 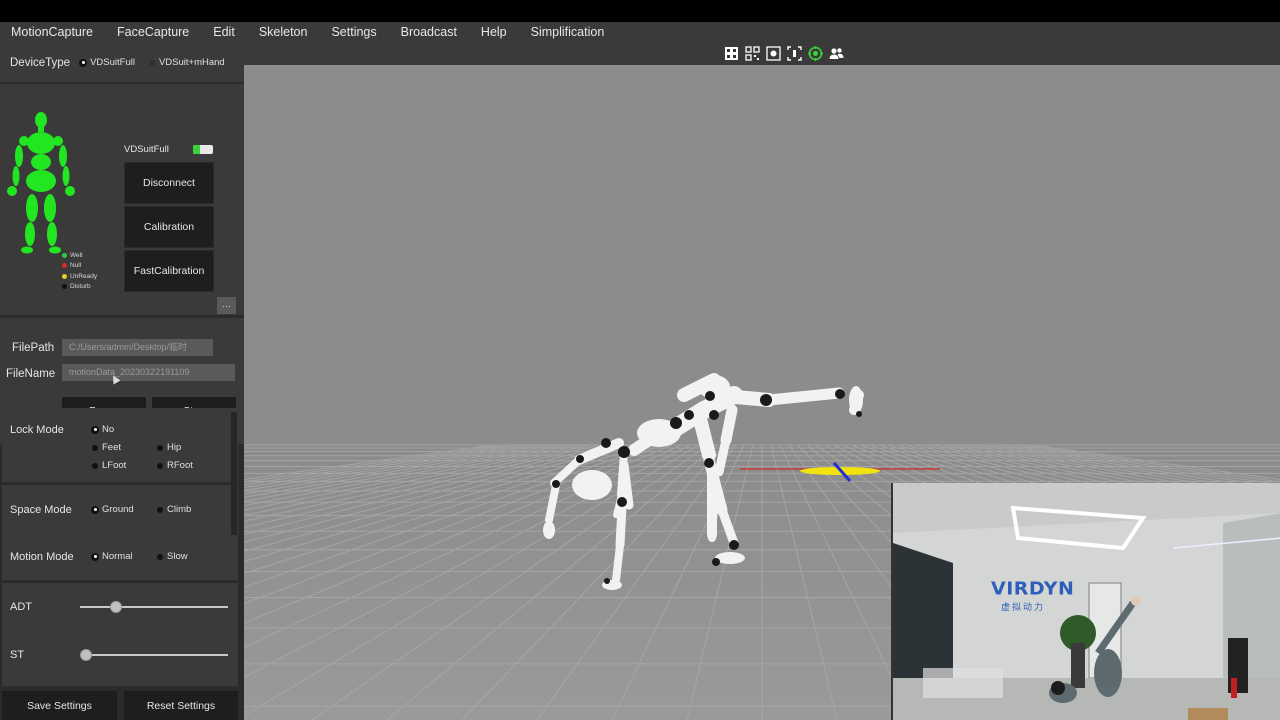 I want to click on fast-calibration-button: FastCalibration, so click(x=169, y=271).